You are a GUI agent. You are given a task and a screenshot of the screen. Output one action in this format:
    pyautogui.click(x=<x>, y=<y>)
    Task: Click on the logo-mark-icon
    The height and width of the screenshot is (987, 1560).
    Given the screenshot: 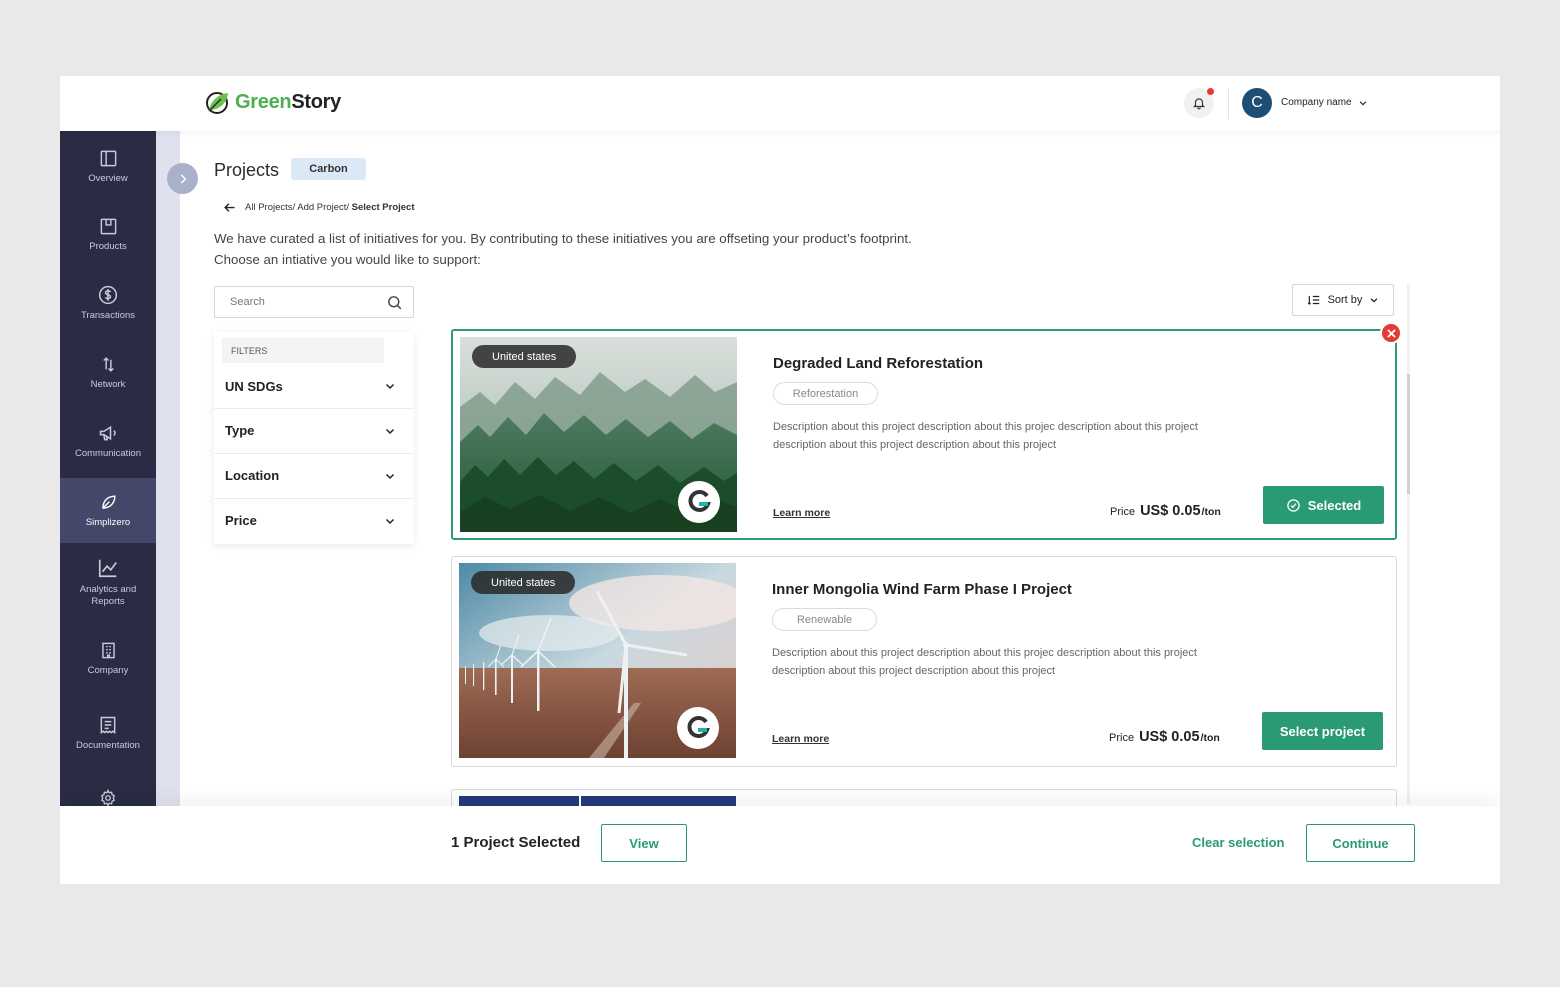 What is the action you would take?
    pyautogui.click(x=217, y=103)
    